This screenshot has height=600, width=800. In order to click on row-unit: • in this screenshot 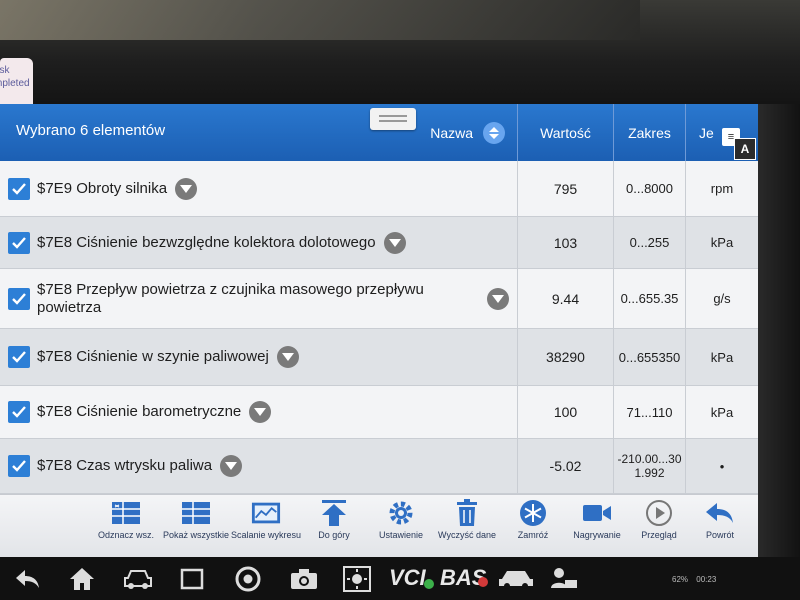, I will do `click(721, 466)`.